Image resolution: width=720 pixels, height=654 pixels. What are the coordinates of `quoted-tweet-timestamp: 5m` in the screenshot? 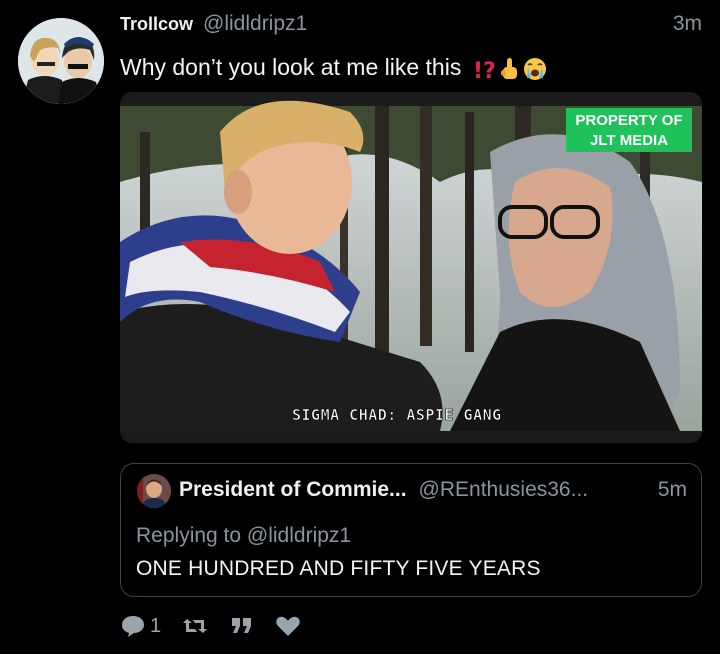 It's located at (672, 489).